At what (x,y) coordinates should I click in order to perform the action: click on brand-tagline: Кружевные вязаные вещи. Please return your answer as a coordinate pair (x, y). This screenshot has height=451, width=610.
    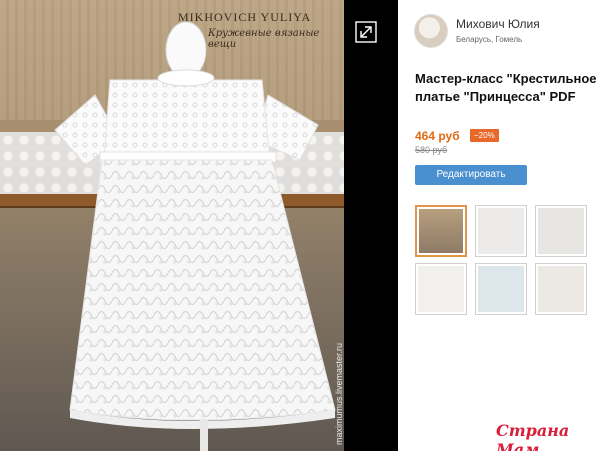
    Looking at the image, I should click on (264, 39).